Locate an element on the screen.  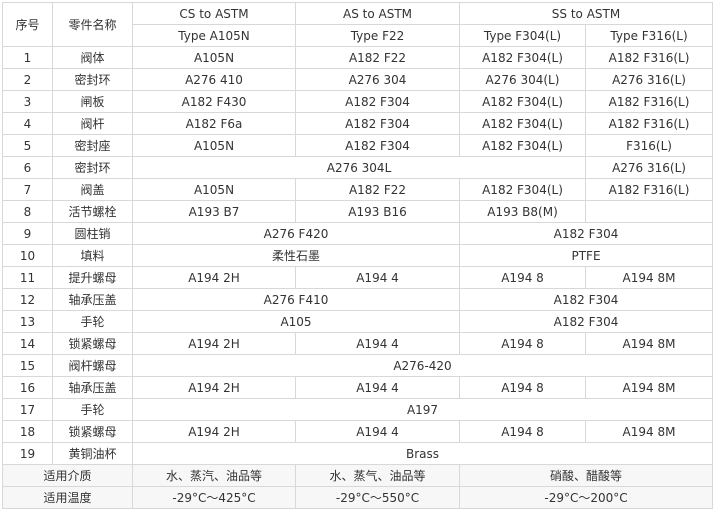
part-name: 阀杆 is located at coordinates (92, 123).